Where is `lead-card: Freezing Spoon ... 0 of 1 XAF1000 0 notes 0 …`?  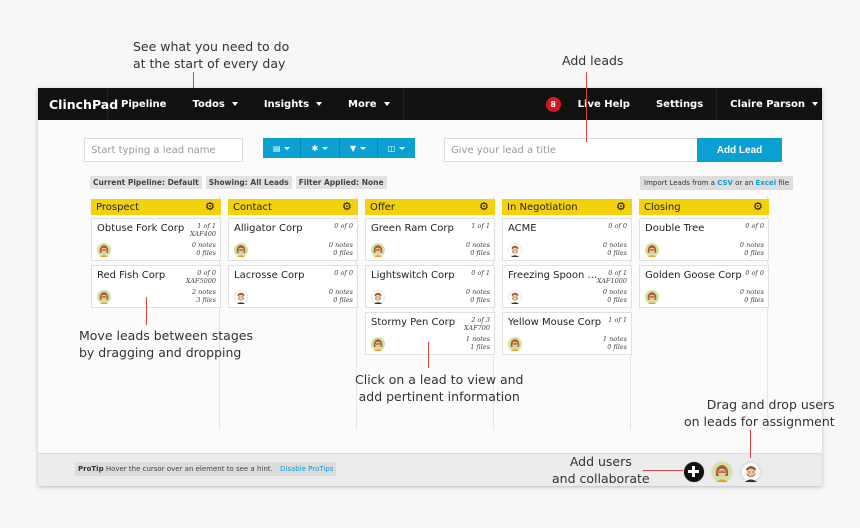
lead-card: Freezing Spoon ... 0 of 1 XAF1000 0 notes 0 … is located at coordinates (567, 286).